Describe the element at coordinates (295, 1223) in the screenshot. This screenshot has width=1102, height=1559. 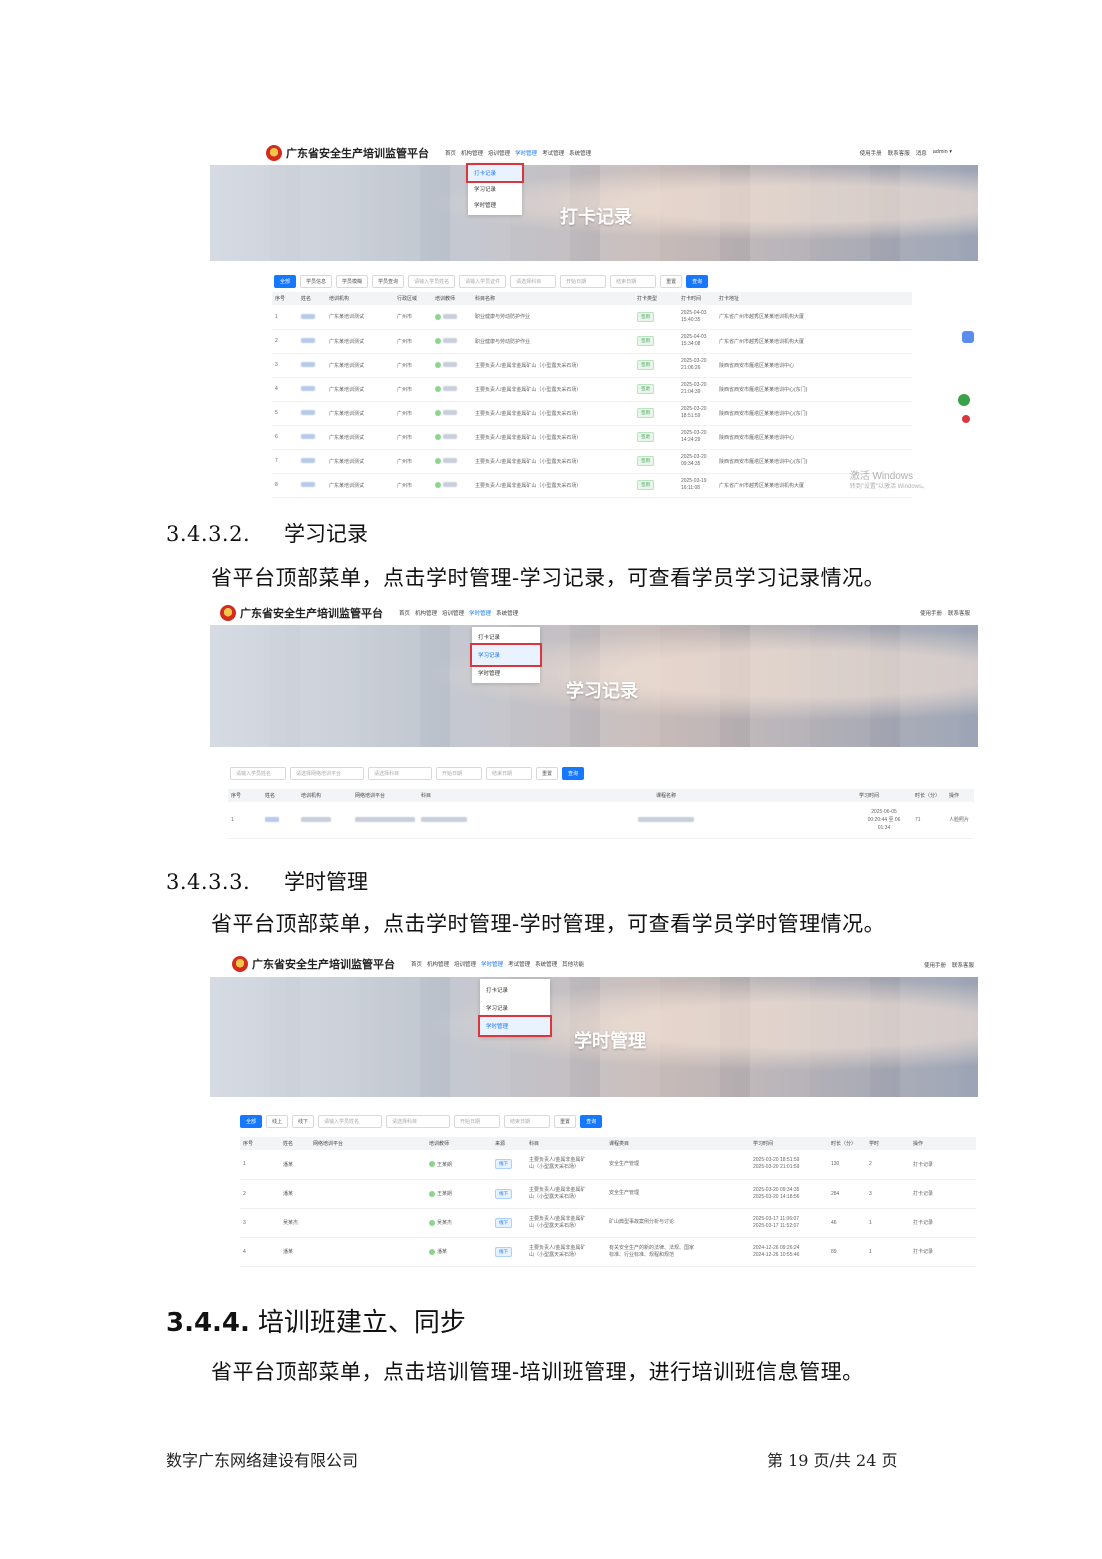
I see `cell-name: 吴某杰` at that location.